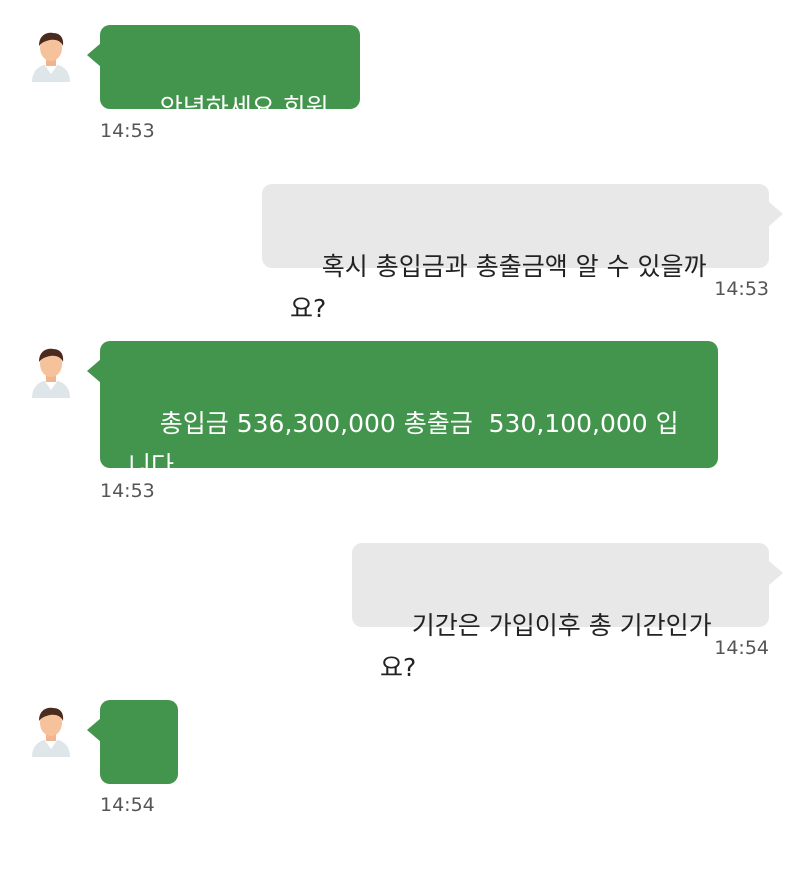  I want to click on incoming-message-bubble: 총입금 536,300,000 총출금 530,100,000 입니다, so click(409, 410).